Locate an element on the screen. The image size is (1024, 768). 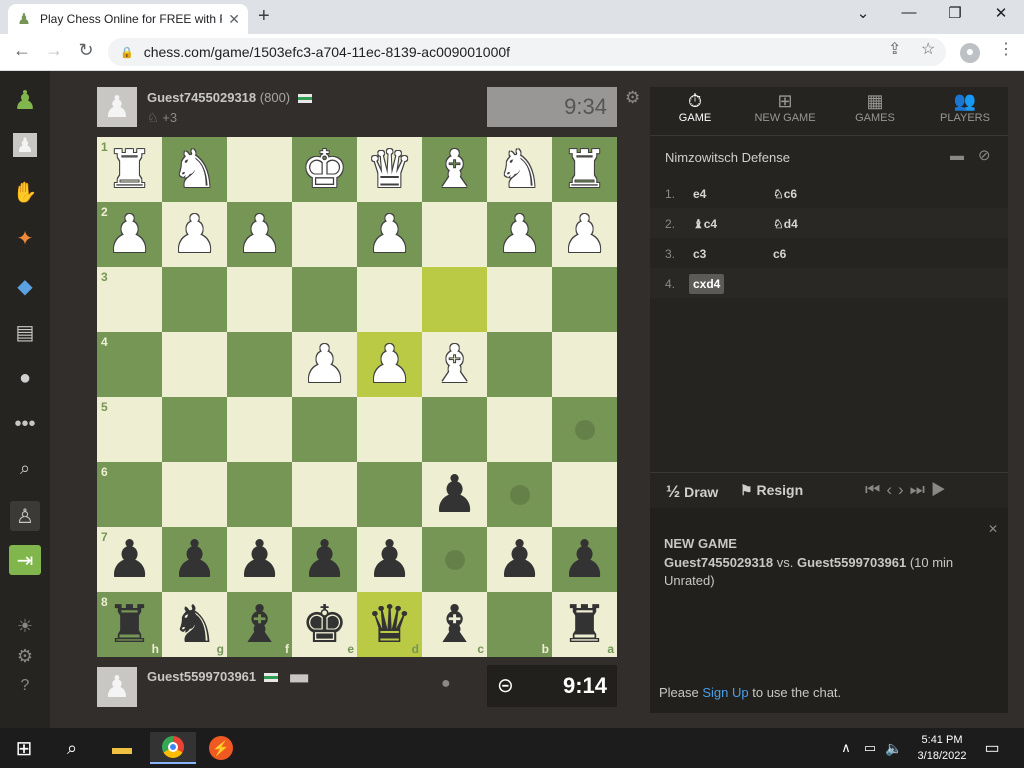
book-icon: ▬ is located at coordinates (957, 155).